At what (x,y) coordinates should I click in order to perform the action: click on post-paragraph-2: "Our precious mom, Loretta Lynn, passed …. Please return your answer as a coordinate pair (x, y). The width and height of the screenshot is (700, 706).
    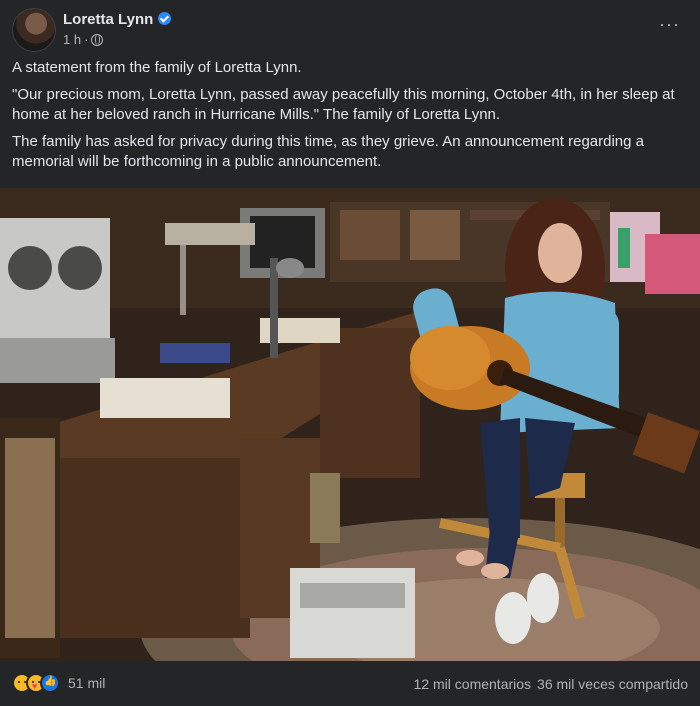
    Looking at the image, I should click on (343, 104).